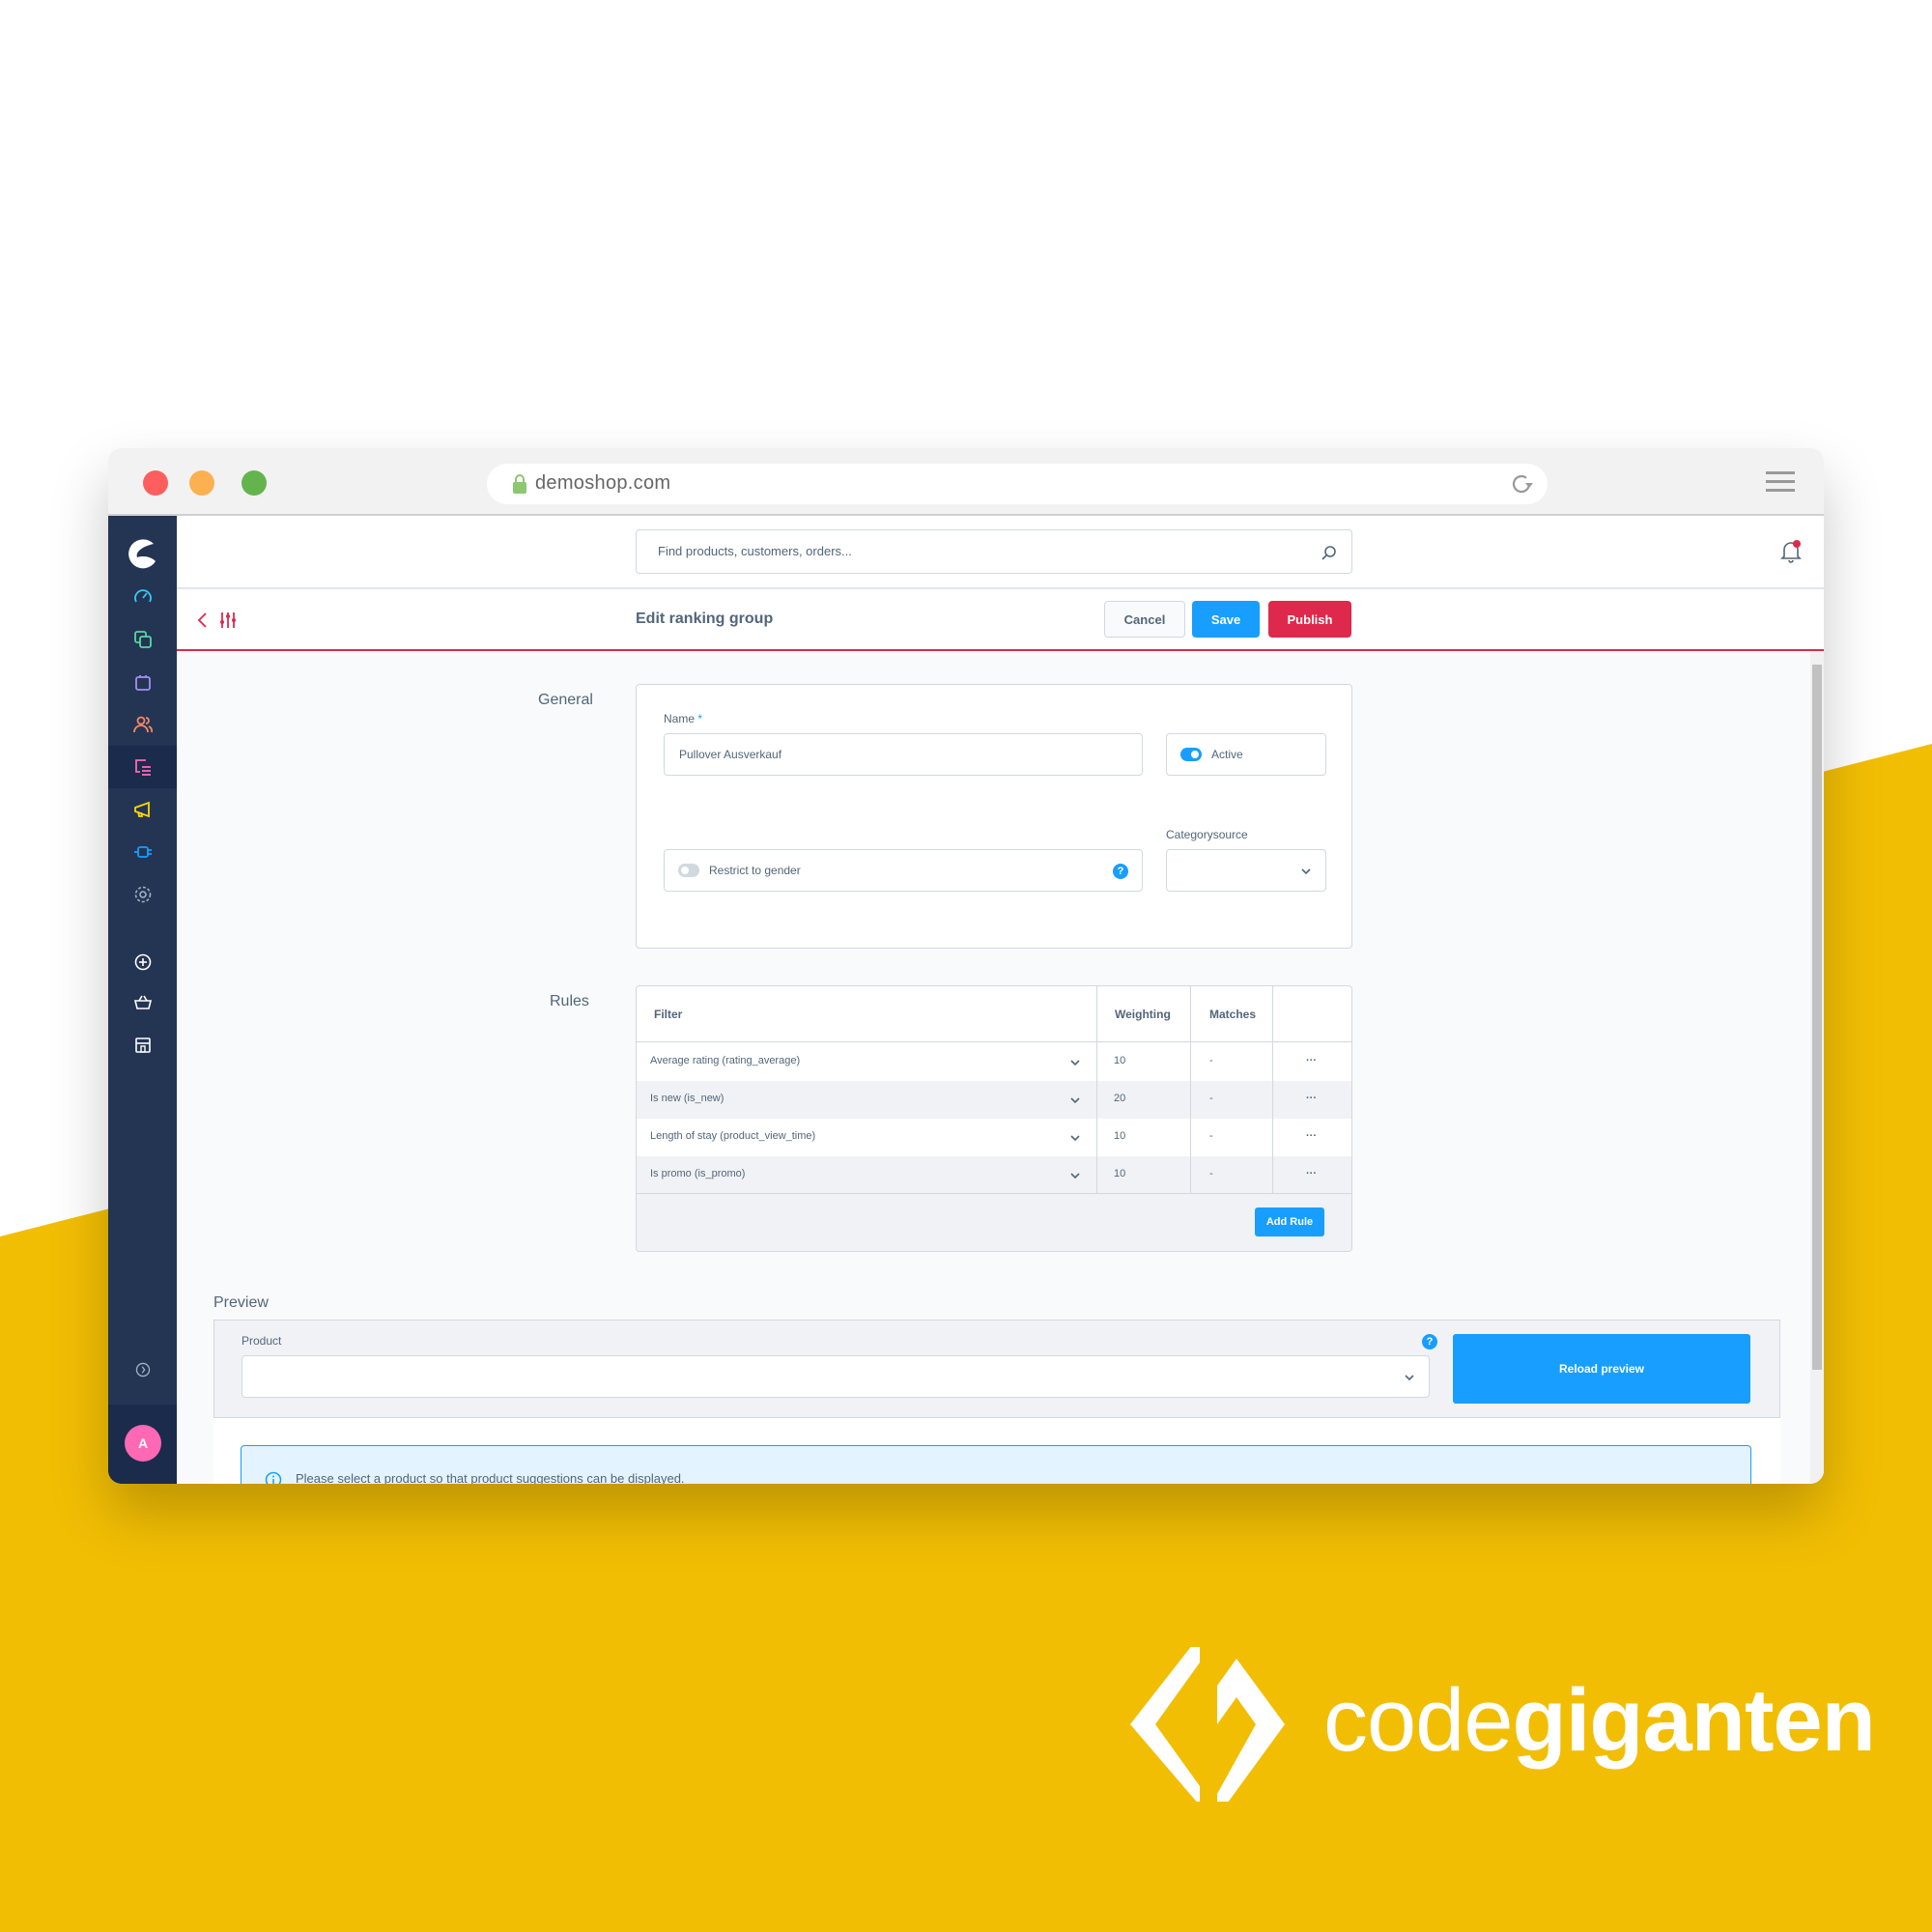 The image size is (1932, 1932). What do you see at coordinates (700, 718) in the screenshot?
I see `required-mark: *` at bounding box center [700, 718].